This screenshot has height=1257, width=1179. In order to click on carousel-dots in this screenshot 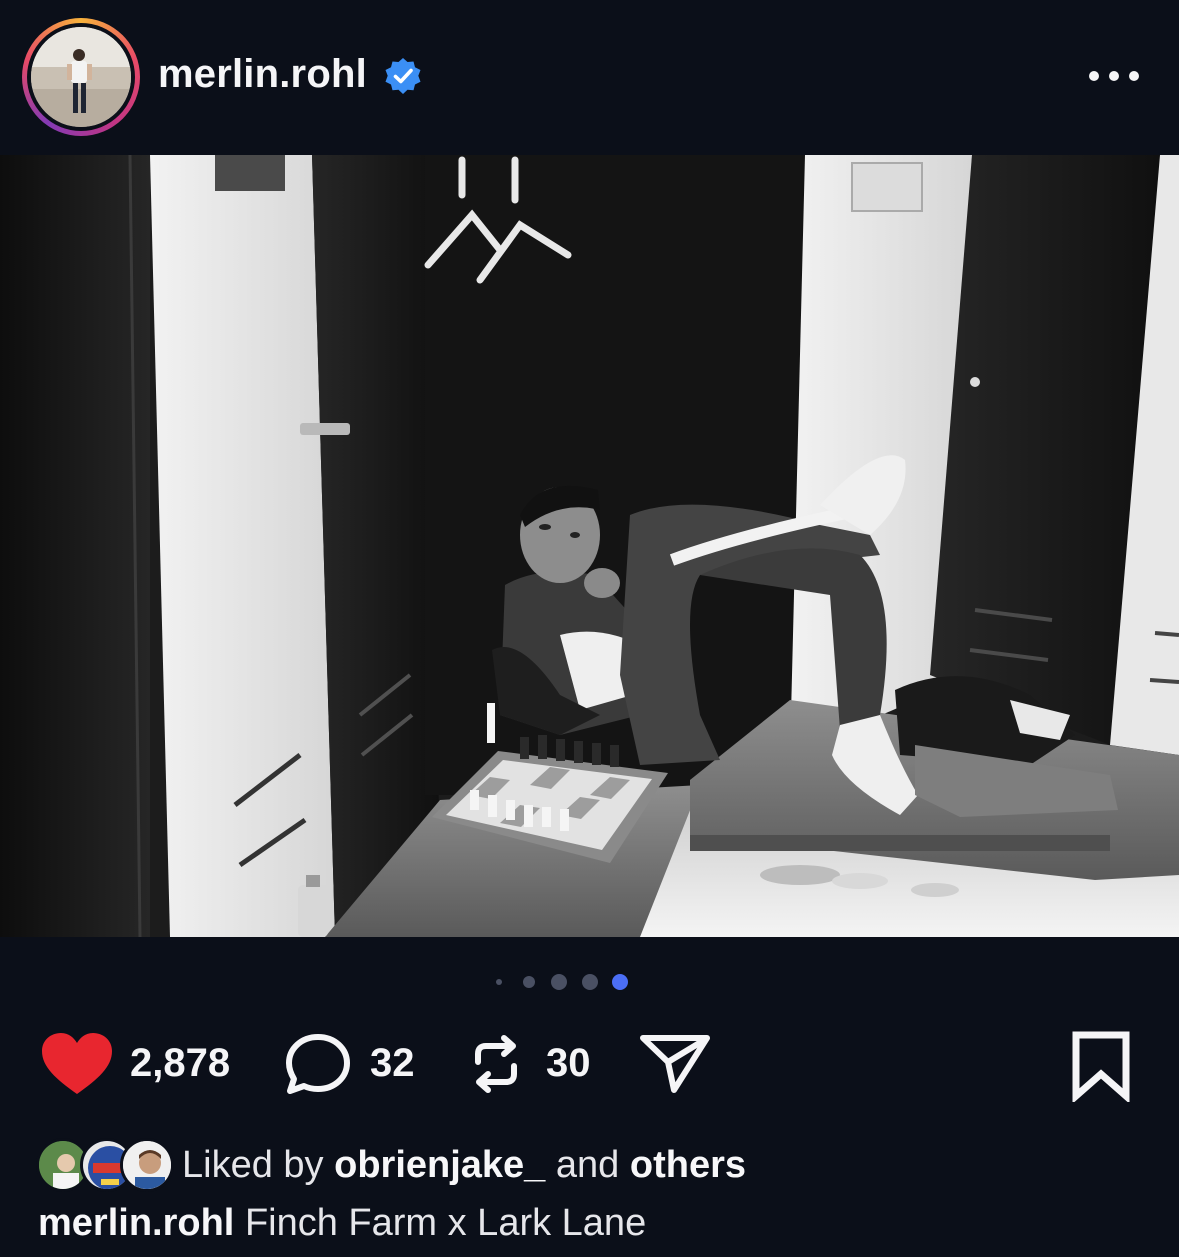, I will do `click(562, 982)`.